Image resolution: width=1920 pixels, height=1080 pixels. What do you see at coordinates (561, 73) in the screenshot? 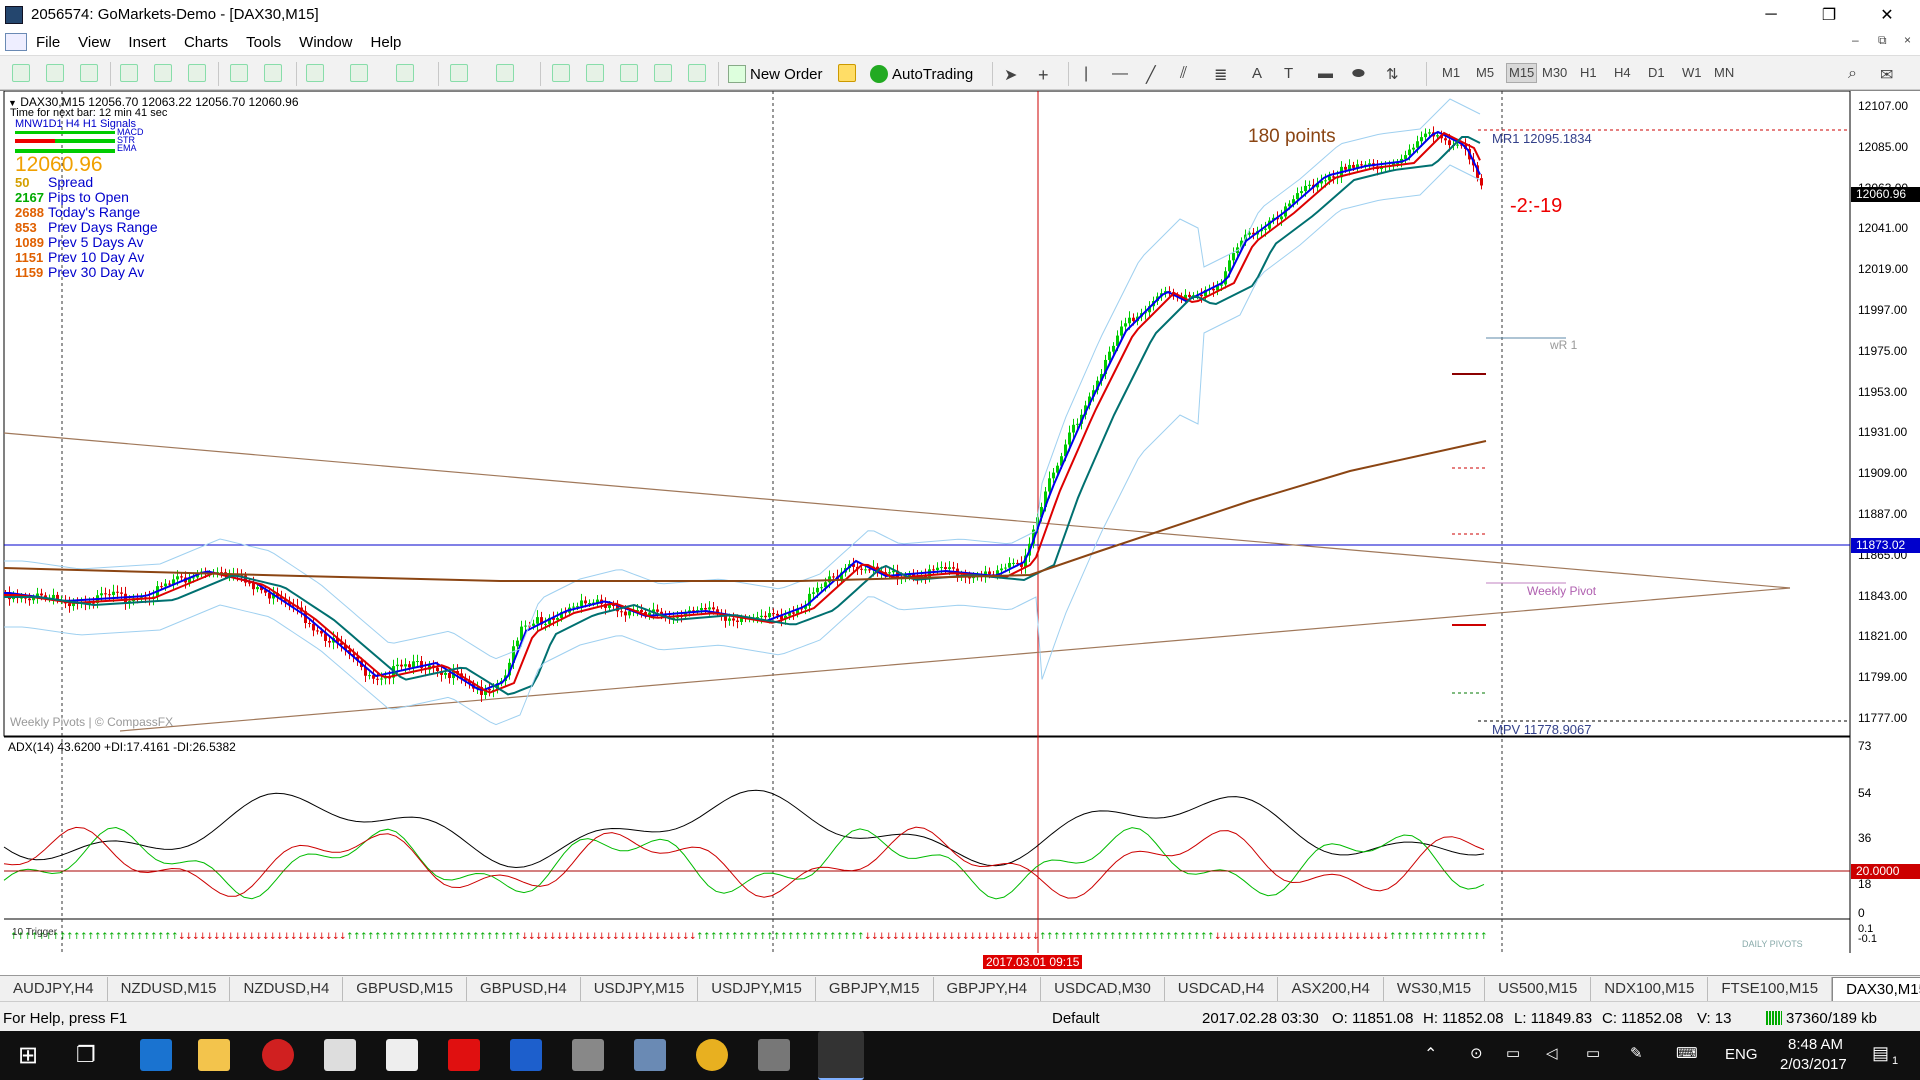
I see `market-watch-icon` at bounding box center [561, 73].